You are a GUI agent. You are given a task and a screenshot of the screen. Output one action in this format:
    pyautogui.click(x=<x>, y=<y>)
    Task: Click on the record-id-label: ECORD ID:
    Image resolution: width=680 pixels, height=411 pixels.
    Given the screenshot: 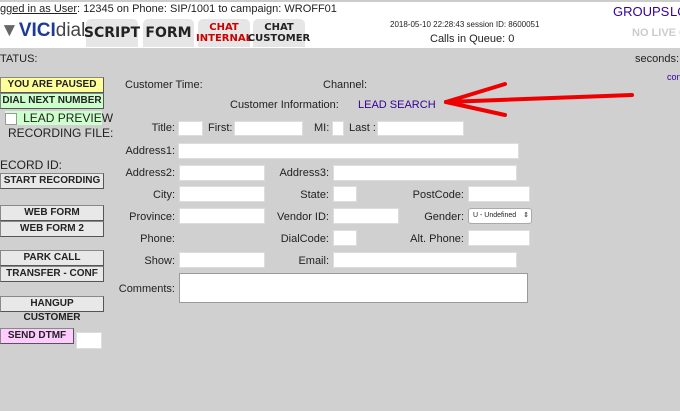 What is the action you would take?
    pyautogui.click(x=31, y=165)
    